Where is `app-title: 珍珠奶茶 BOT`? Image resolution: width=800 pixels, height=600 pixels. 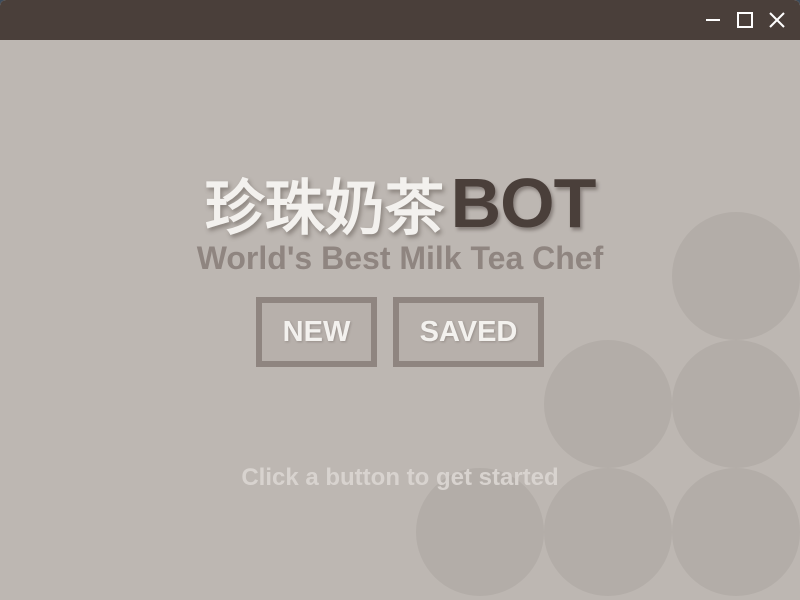 app-title: 珍珠奶茶 BOT is located at coordinates (400, 203).